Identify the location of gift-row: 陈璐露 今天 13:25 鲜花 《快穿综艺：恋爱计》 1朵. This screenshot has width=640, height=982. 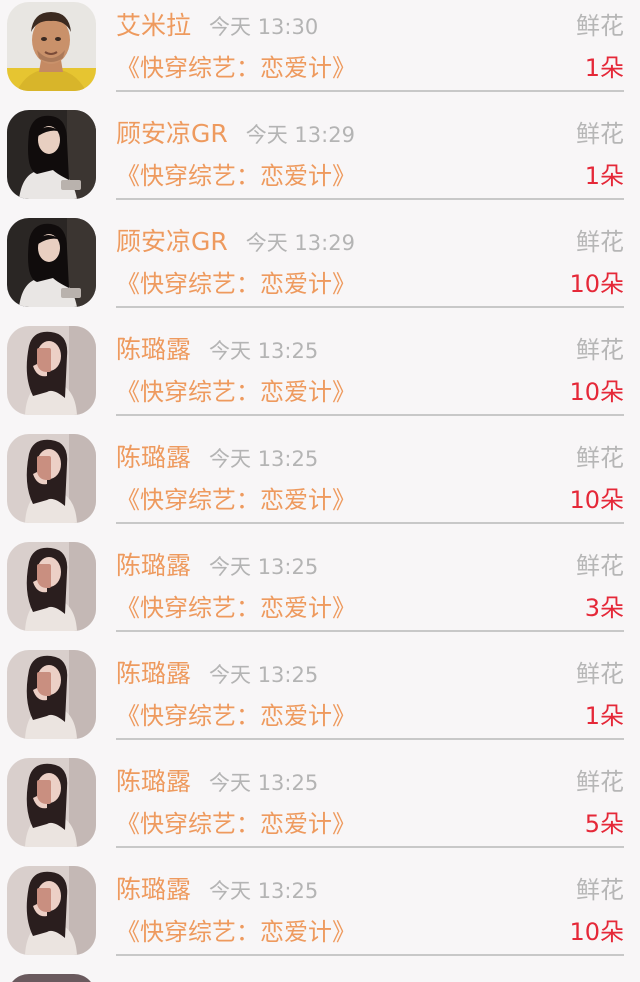
(320, 702).